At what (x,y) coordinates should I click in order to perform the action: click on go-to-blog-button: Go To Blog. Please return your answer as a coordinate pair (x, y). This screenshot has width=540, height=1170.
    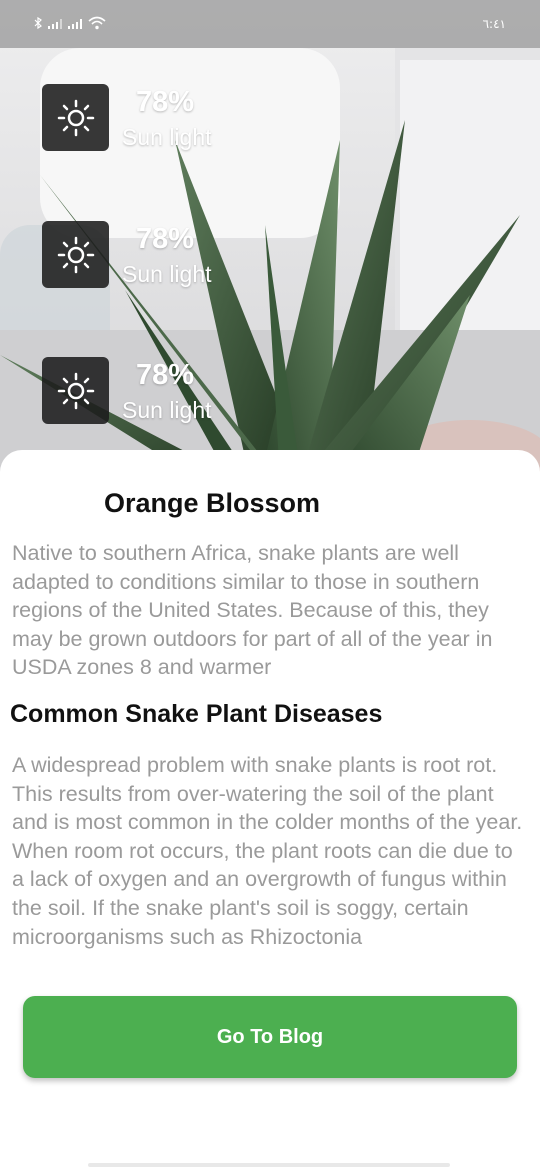
    Looking at the image, I should click on (270, 1037).